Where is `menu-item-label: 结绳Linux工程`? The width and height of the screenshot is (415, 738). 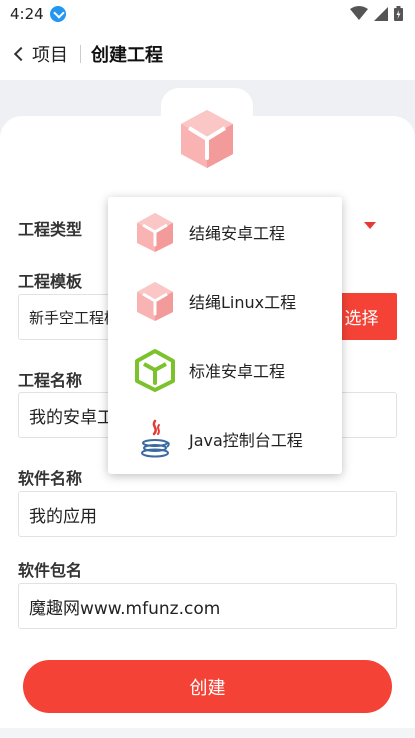 menu-item-label: 结绳Linux工程 is located at coordinates (243, 302).